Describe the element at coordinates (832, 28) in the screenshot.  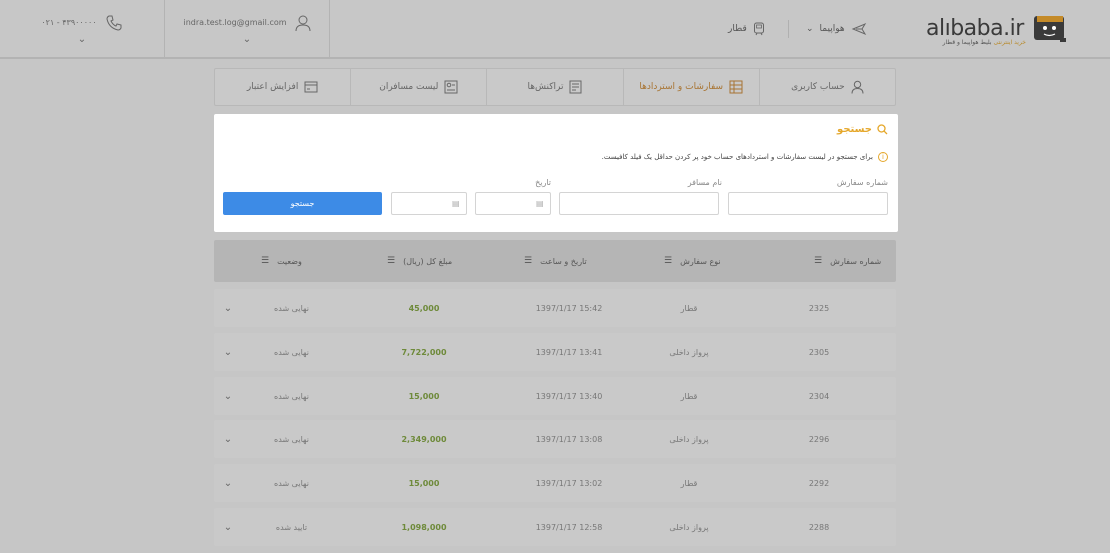
I see `nav-flight-label: هواپیما` at that location.